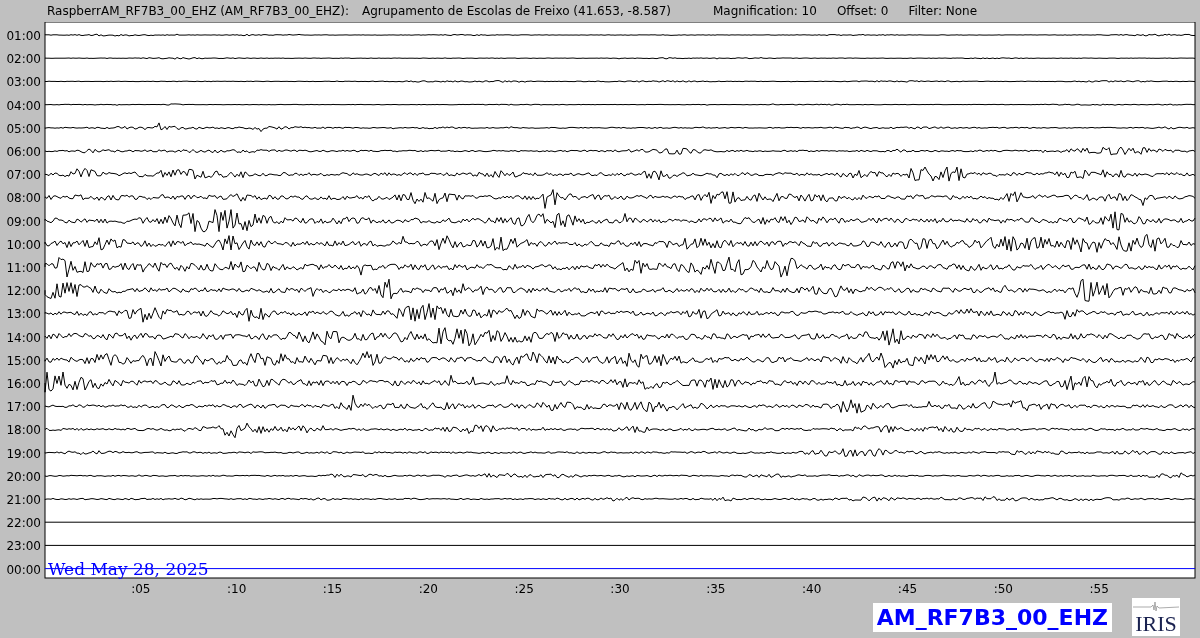 The width and height of the screenshot is (1200, 638). I want to click on minute-label: :15, so click(332, 589).